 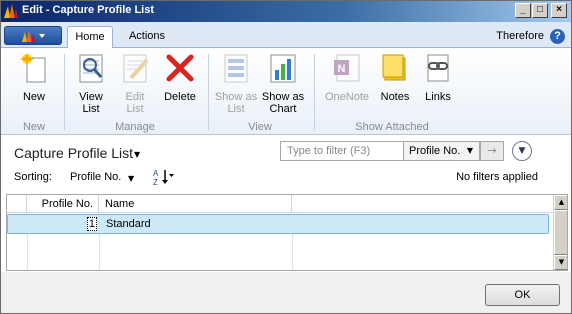 I want to click on sorting-label: Sorting:, so click(x=33, y=177).